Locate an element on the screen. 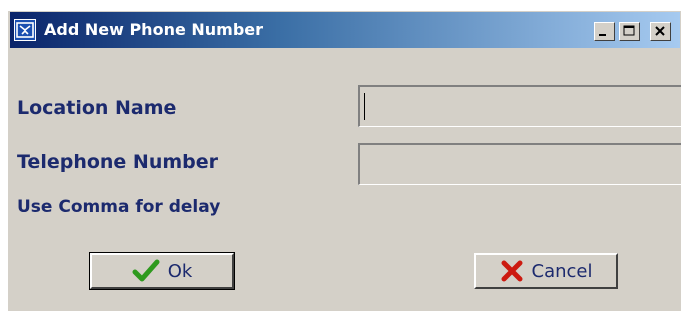  app-icon is located at coordinates (25, 30).